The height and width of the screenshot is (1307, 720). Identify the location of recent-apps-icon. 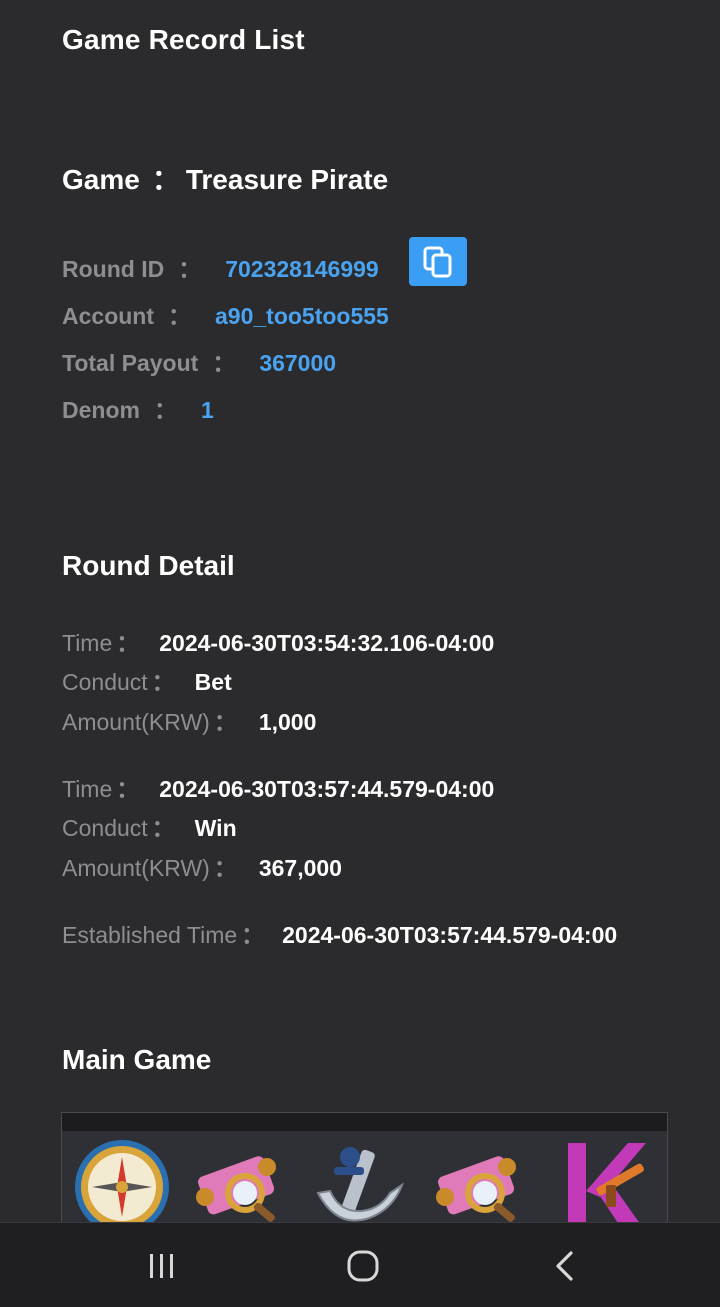
(161, 1266).